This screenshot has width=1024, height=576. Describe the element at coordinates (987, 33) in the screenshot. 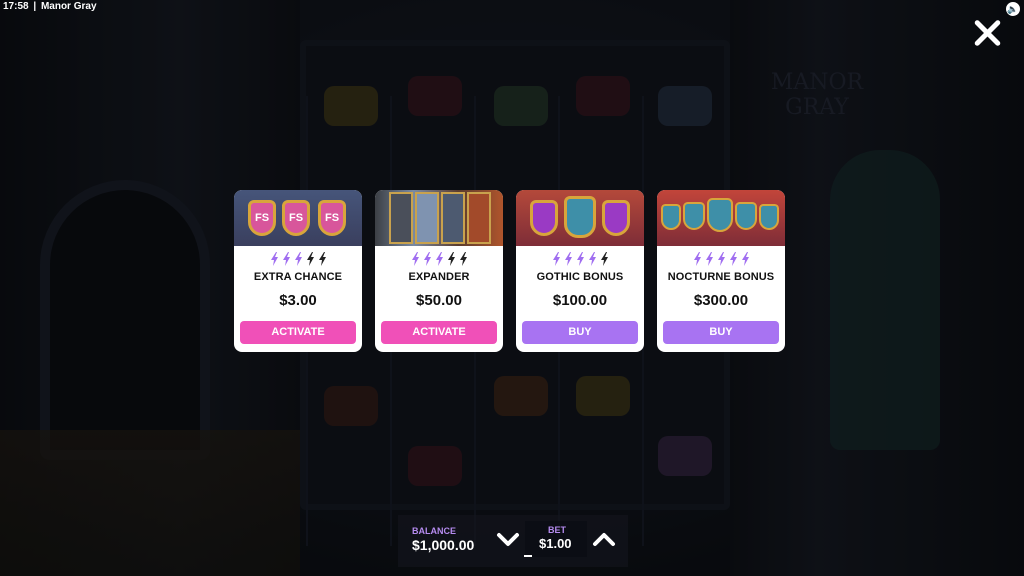

I see `close-icon` at that location.